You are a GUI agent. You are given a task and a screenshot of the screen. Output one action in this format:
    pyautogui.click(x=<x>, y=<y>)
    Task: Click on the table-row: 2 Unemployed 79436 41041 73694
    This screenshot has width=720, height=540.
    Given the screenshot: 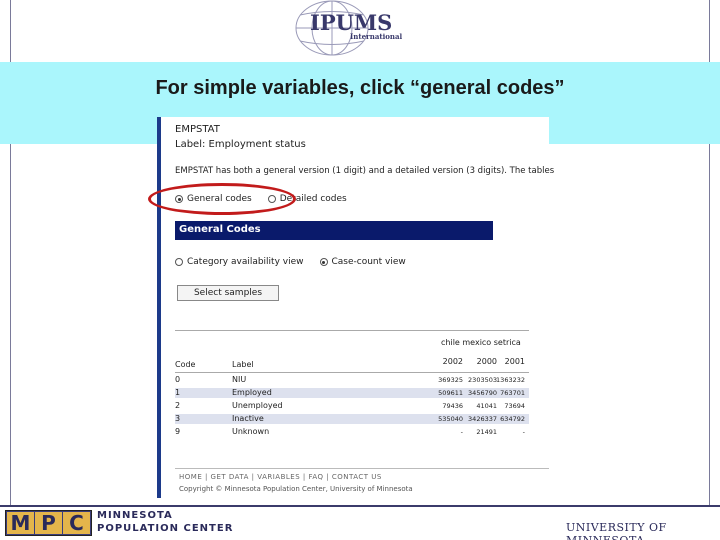 What is the action you would take?
    pyautogui.click(x=352, y=406)
    